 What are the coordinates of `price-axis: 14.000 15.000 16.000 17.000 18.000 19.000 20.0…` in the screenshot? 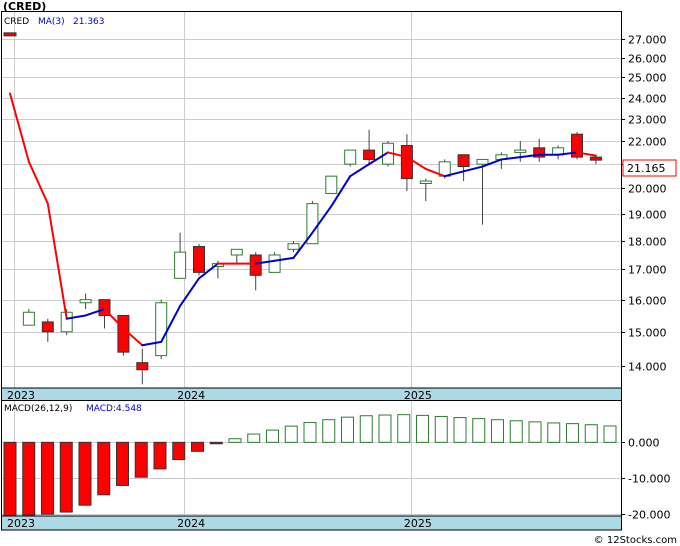 It's located at (644, 204).